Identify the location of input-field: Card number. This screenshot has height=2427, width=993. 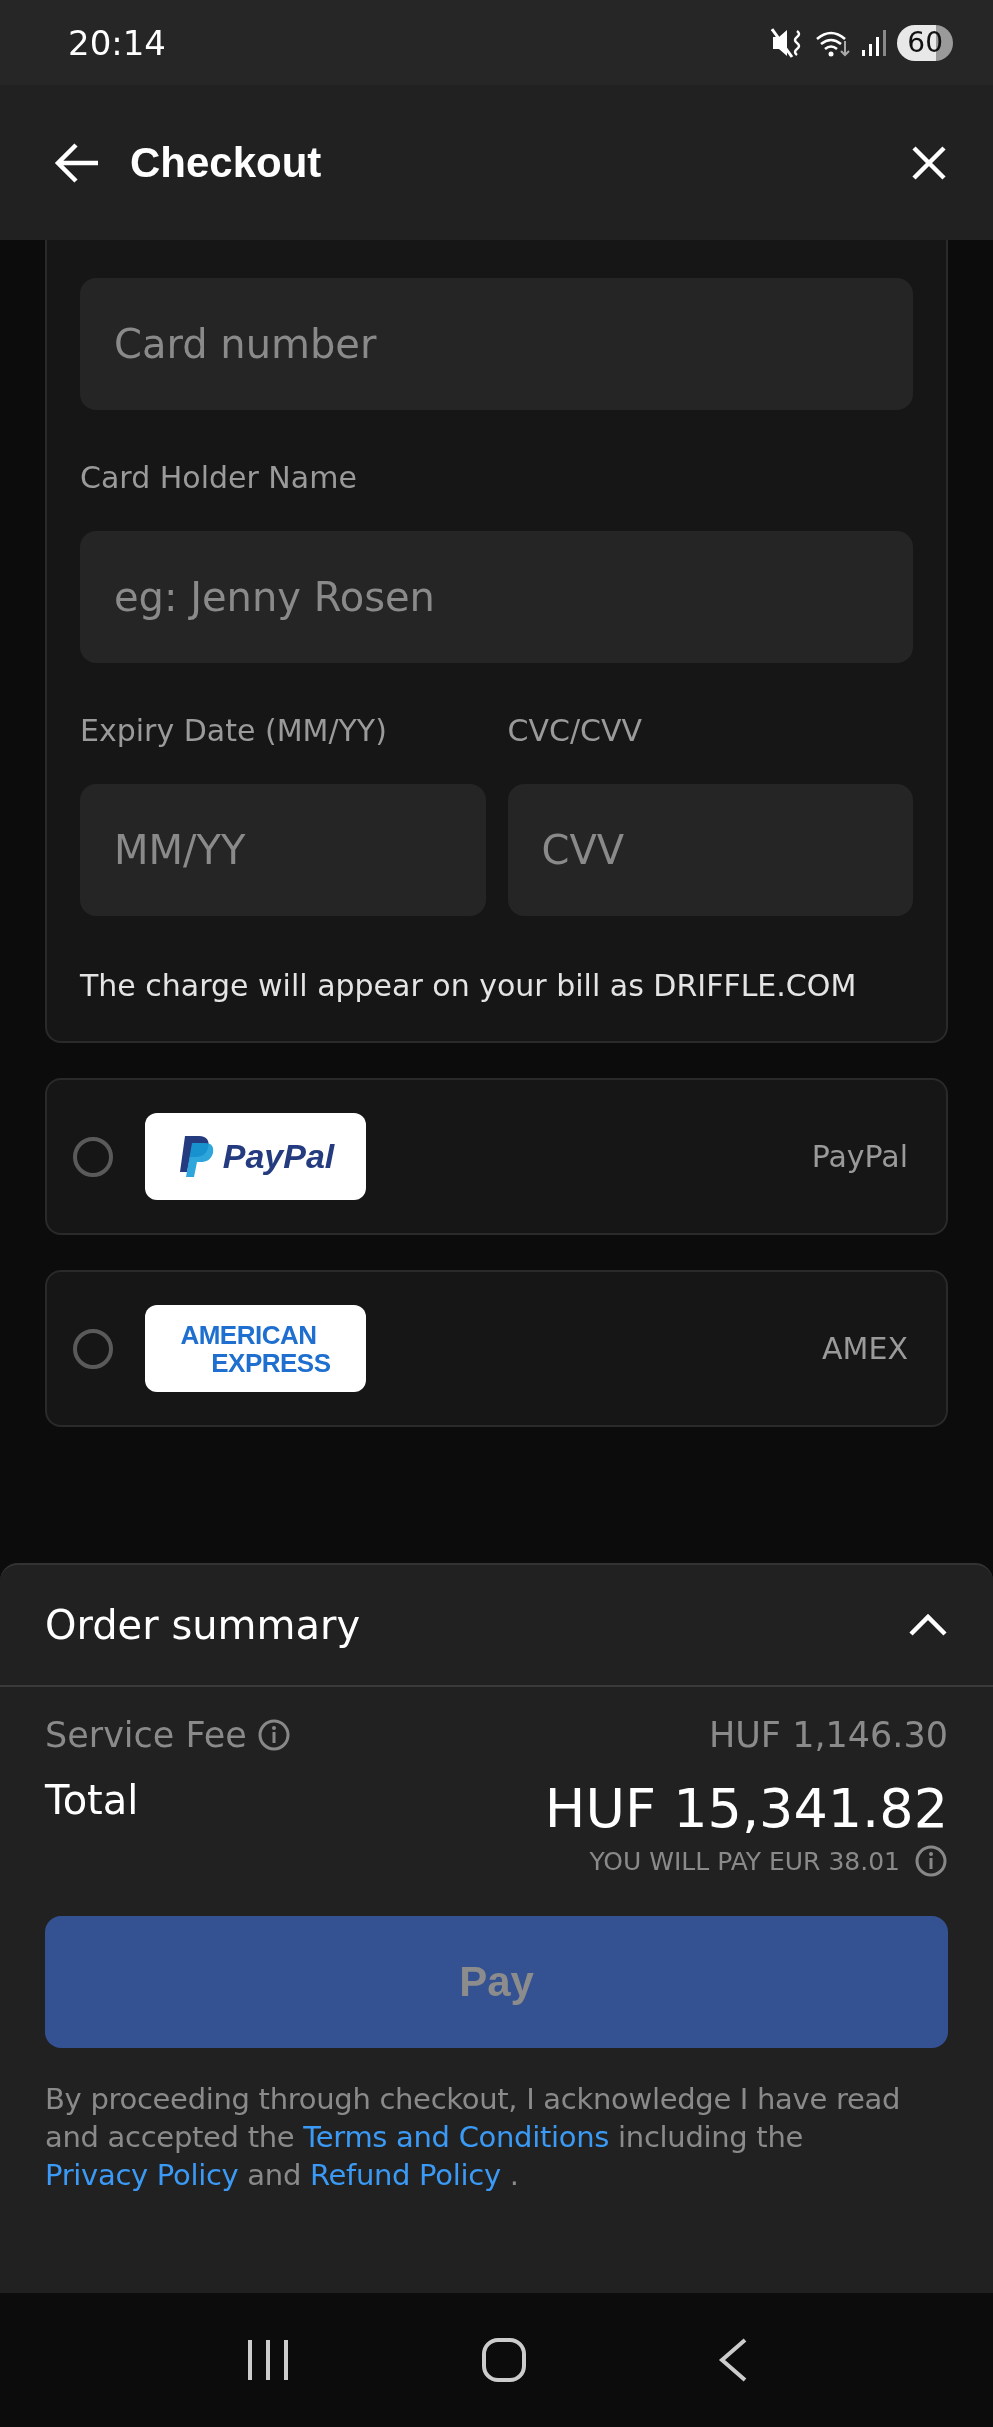
(496, 344).